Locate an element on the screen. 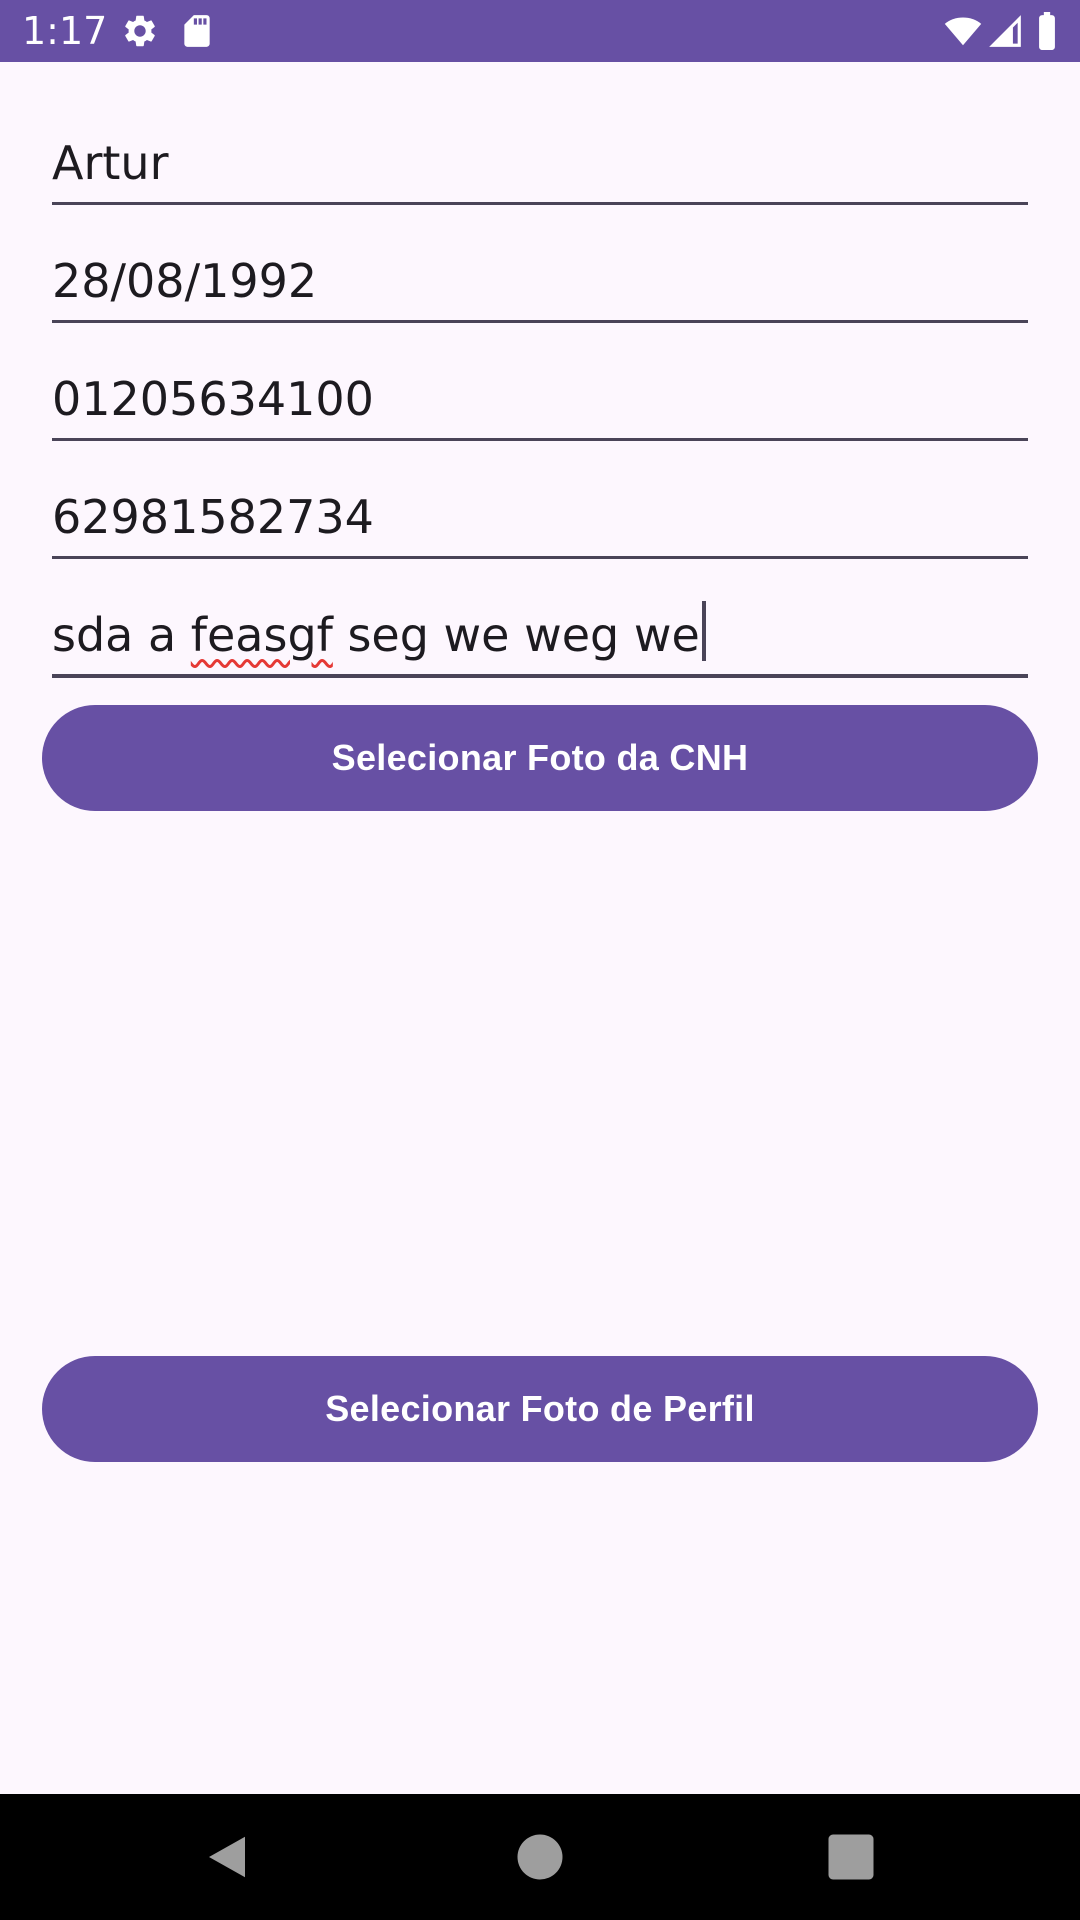 The width and height of the screenshot is (1080, 1920). birthdate-field: 28/08/1992 is located at coordinates (540, 285).